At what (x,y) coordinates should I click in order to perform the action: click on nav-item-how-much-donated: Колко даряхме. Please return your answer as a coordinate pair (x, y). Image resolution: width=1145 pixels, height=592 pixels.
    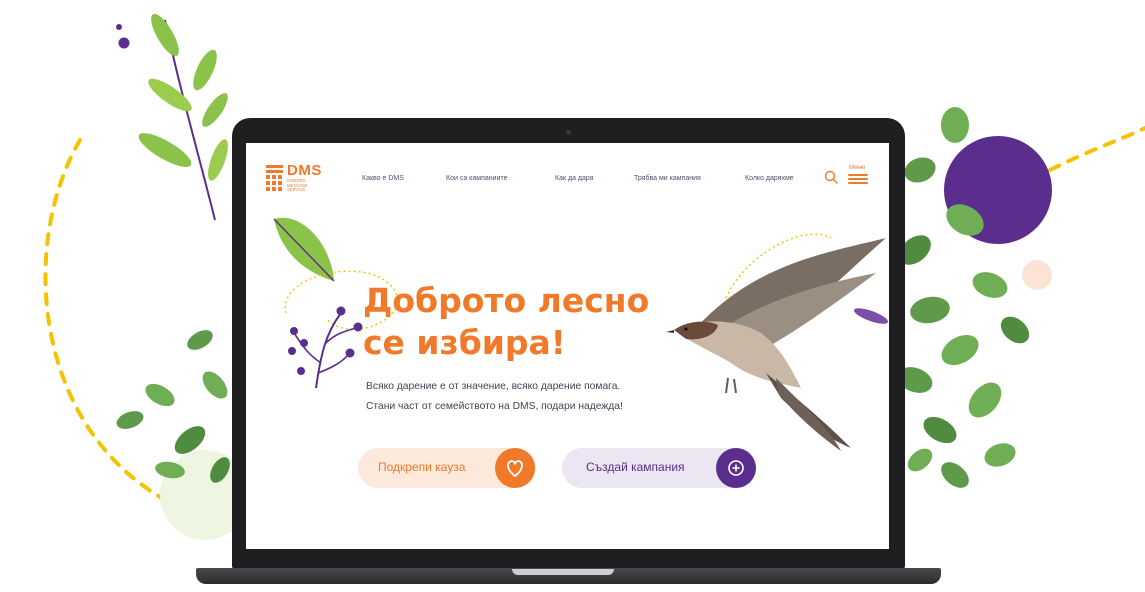
    Looking at the image, I should click on (769, 178).